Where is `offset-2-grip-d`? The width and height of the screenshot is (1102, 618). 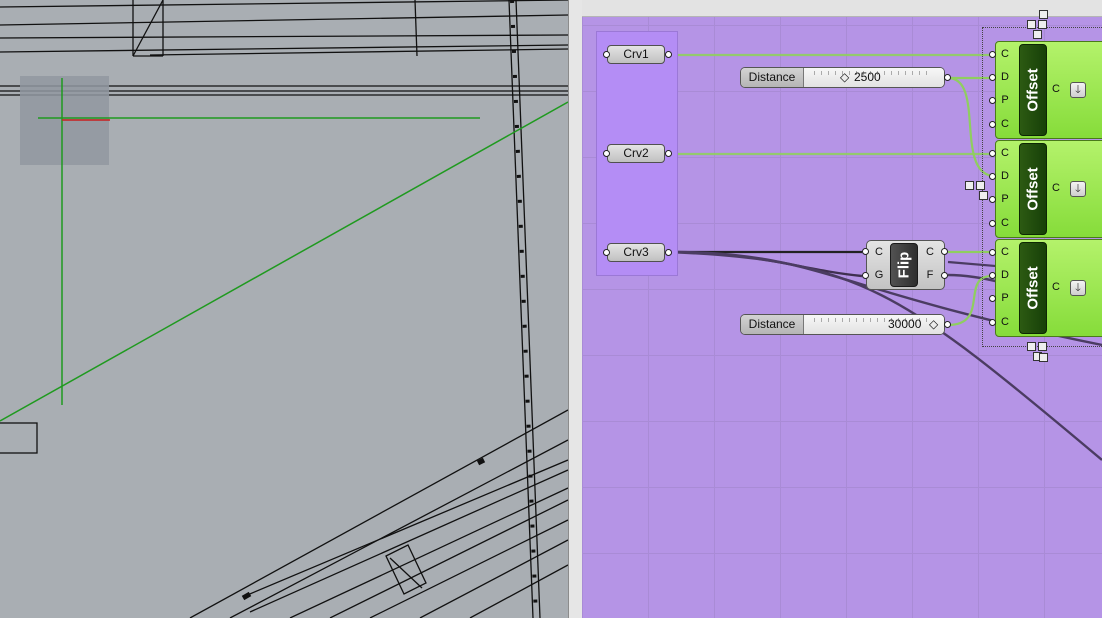
offset-2-grip-d is located at coordinates (992, 176).